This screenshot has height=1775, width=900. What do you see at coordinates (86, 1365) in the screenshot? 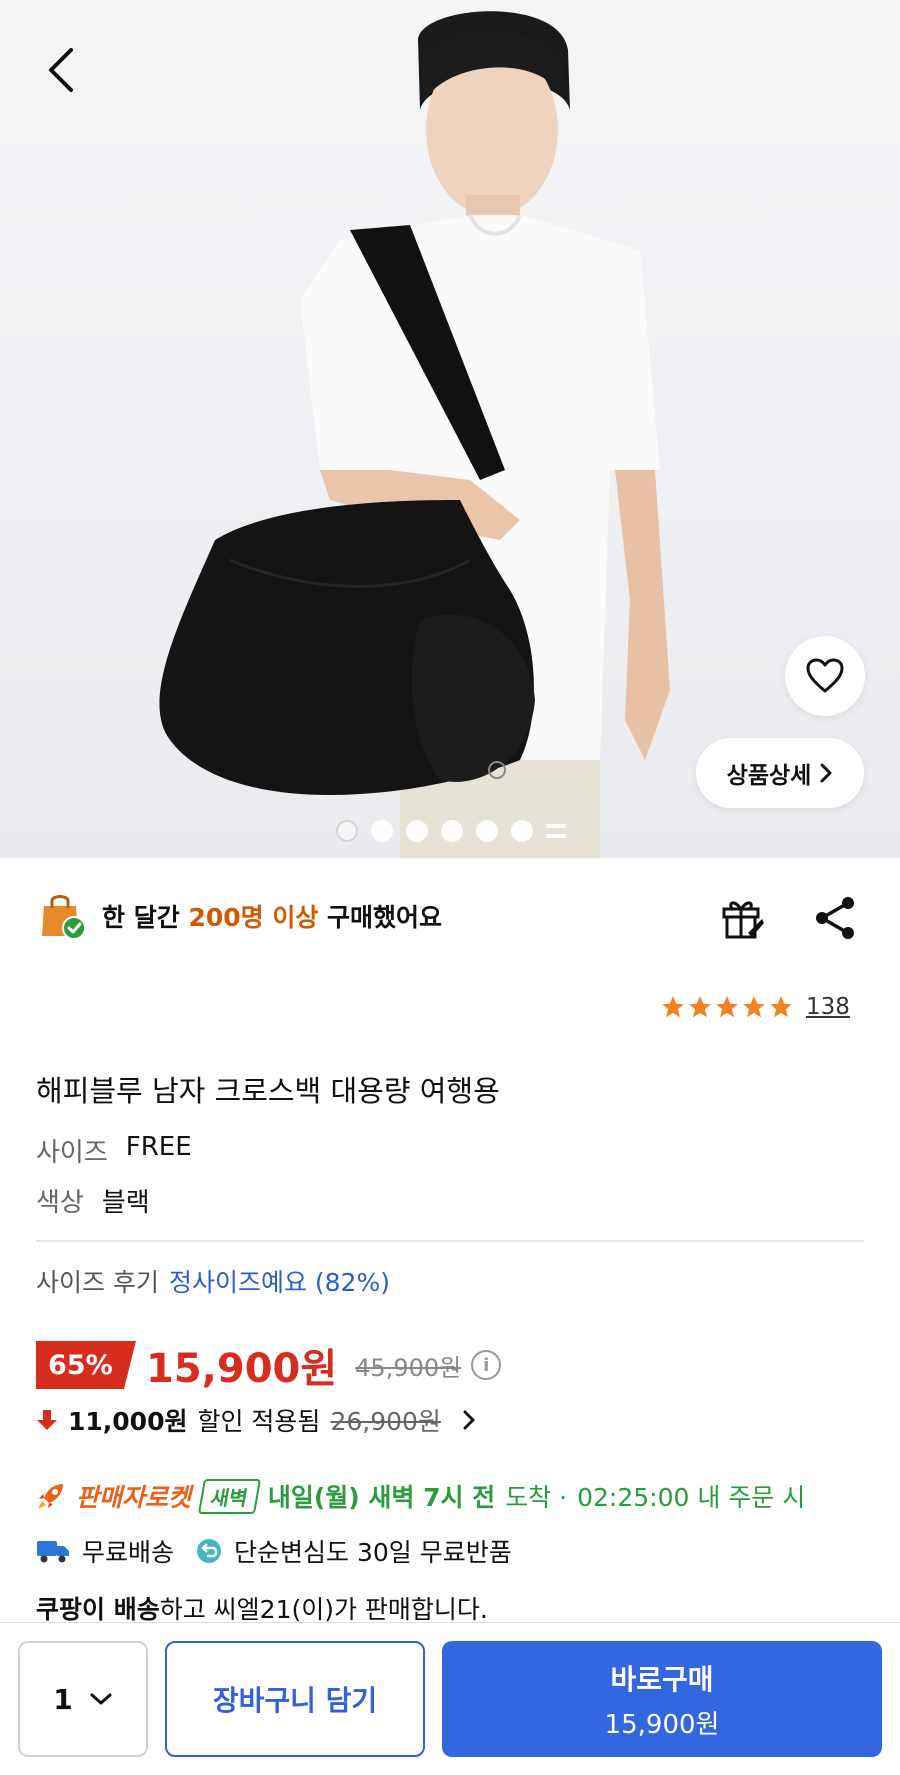
I see `discount-badge: 65%` at bounding box center [86, 1365].